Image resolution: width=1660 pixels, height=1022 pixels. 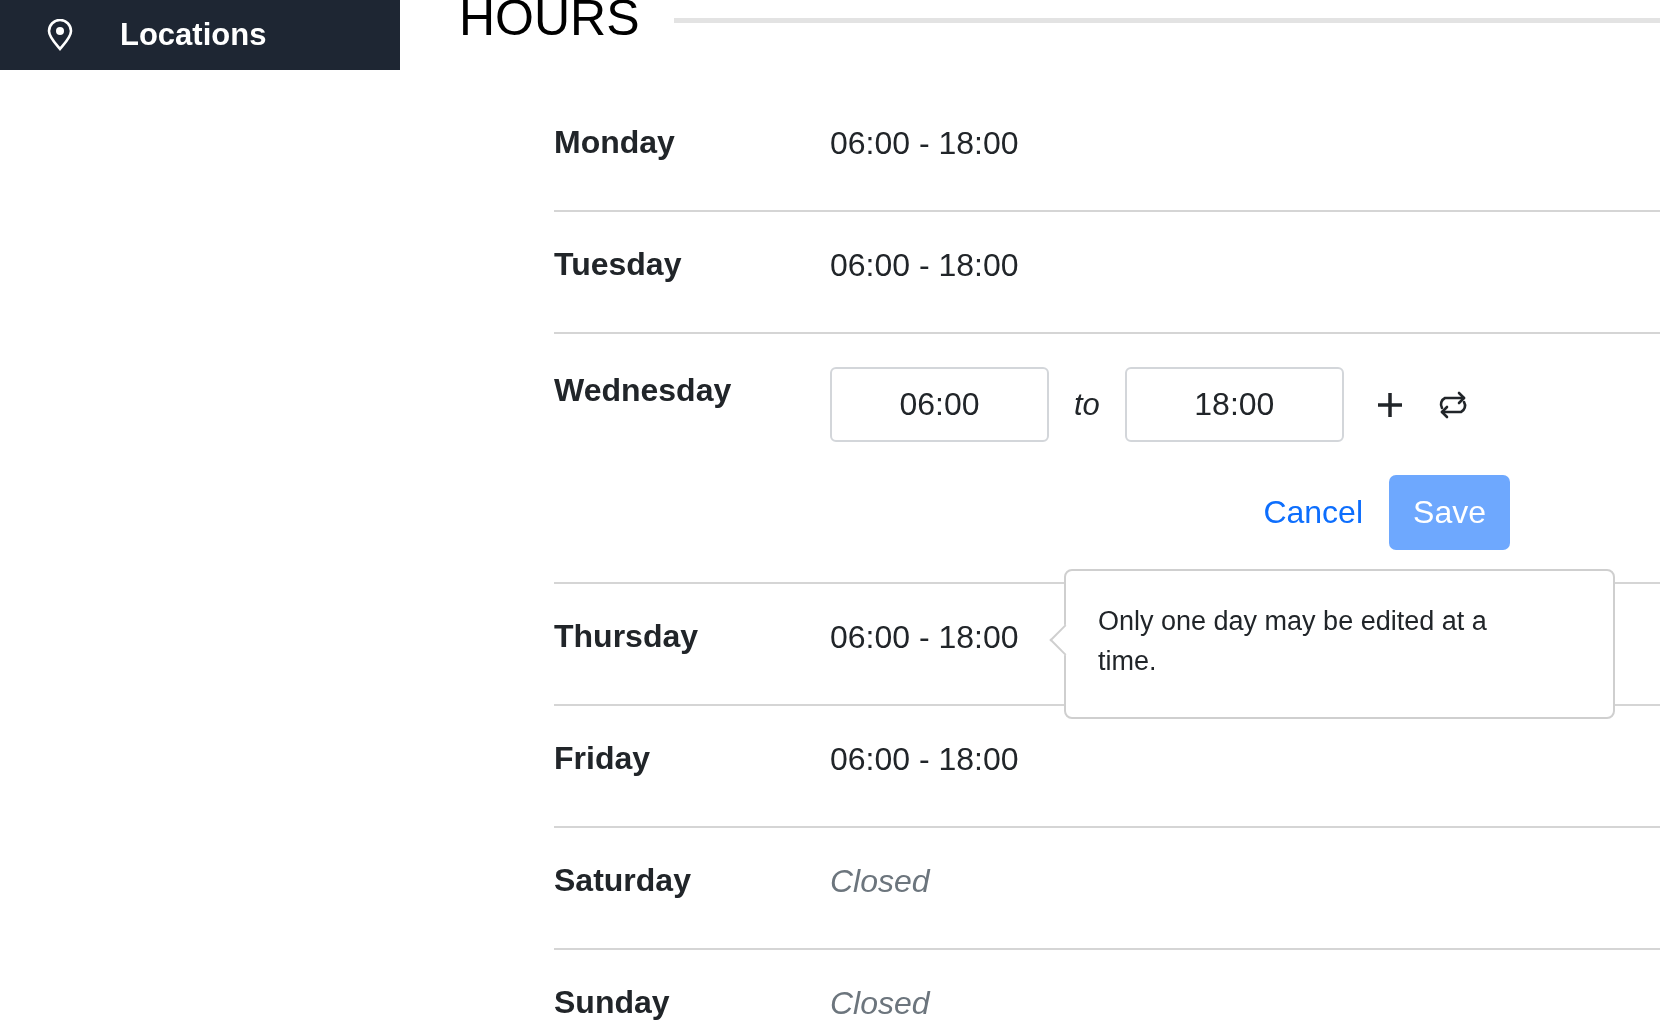 I want to click on section-title: HOURS, so click(x=549, y=24).